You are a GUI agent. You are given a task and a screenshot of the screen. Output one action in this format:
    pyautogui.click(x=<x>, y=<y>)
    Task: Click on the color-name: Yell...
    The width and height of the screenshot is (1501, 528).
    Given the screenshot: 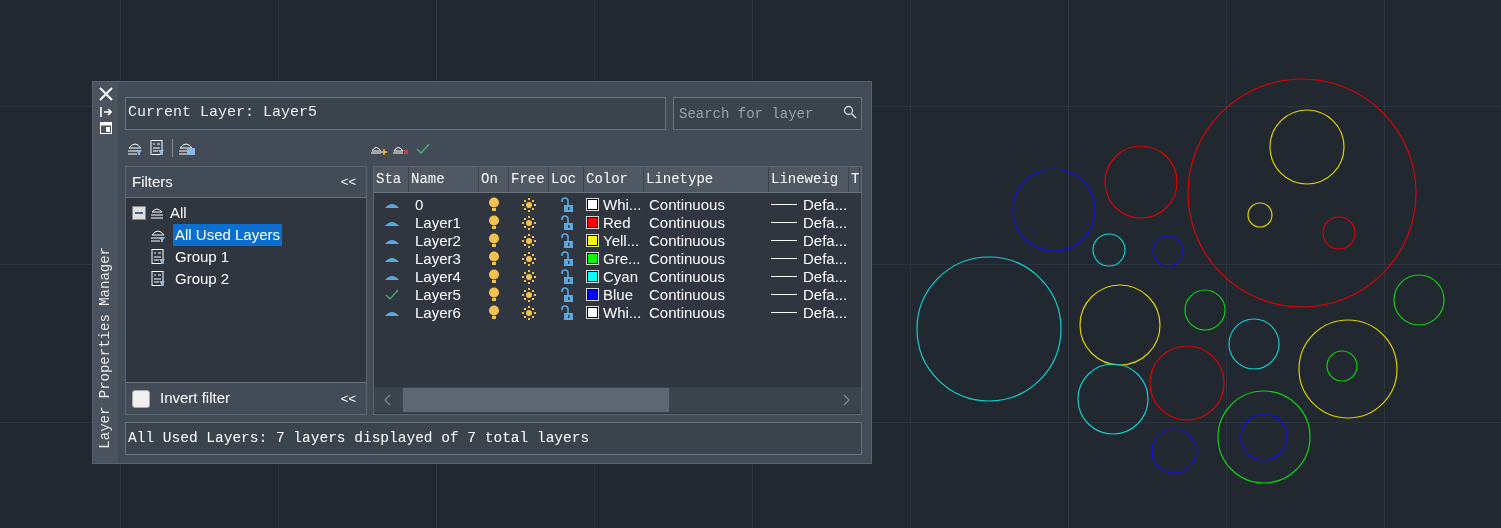 What is the action you would take?
    pyautogui.click(x=621, y=240)
    